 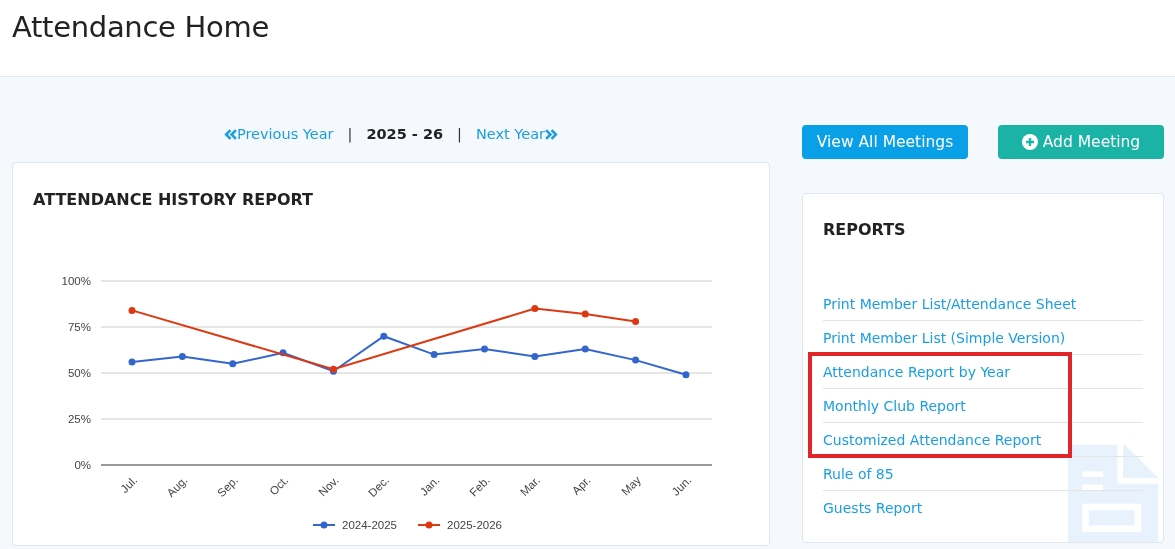 I want to click on axis-label: May, so click(x=631, y=485).